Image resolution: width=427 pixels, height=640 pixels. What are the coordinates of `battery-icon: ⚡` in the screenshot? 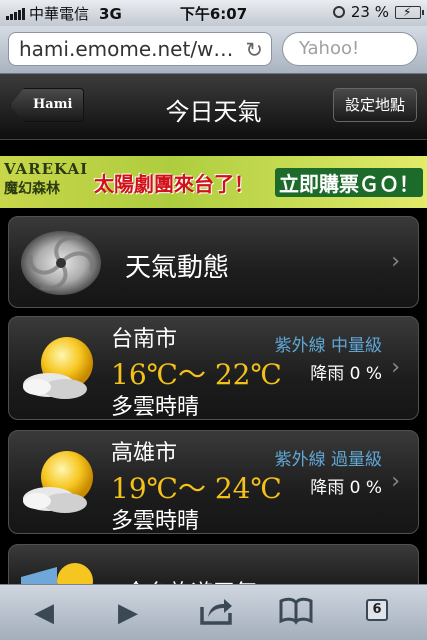 It's located at (409, 11).